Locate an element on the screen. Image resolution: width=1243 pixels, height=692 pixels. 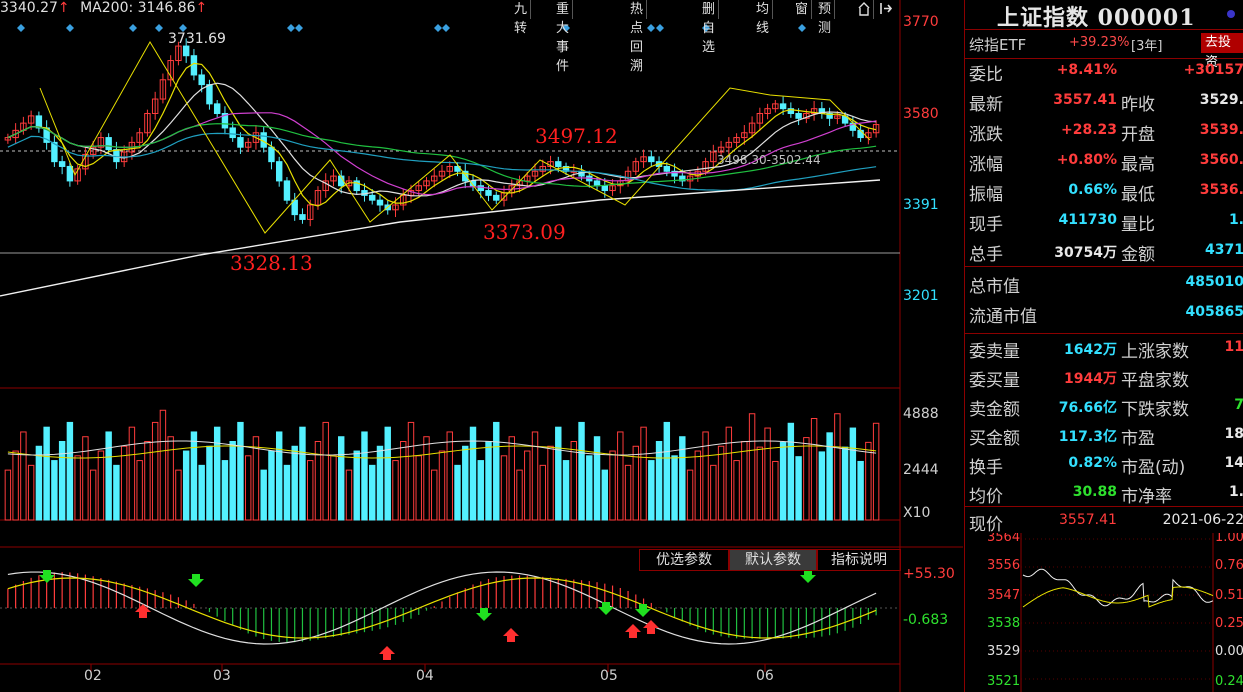
quote-value: 411730 is located at coordinates (1087, 220).